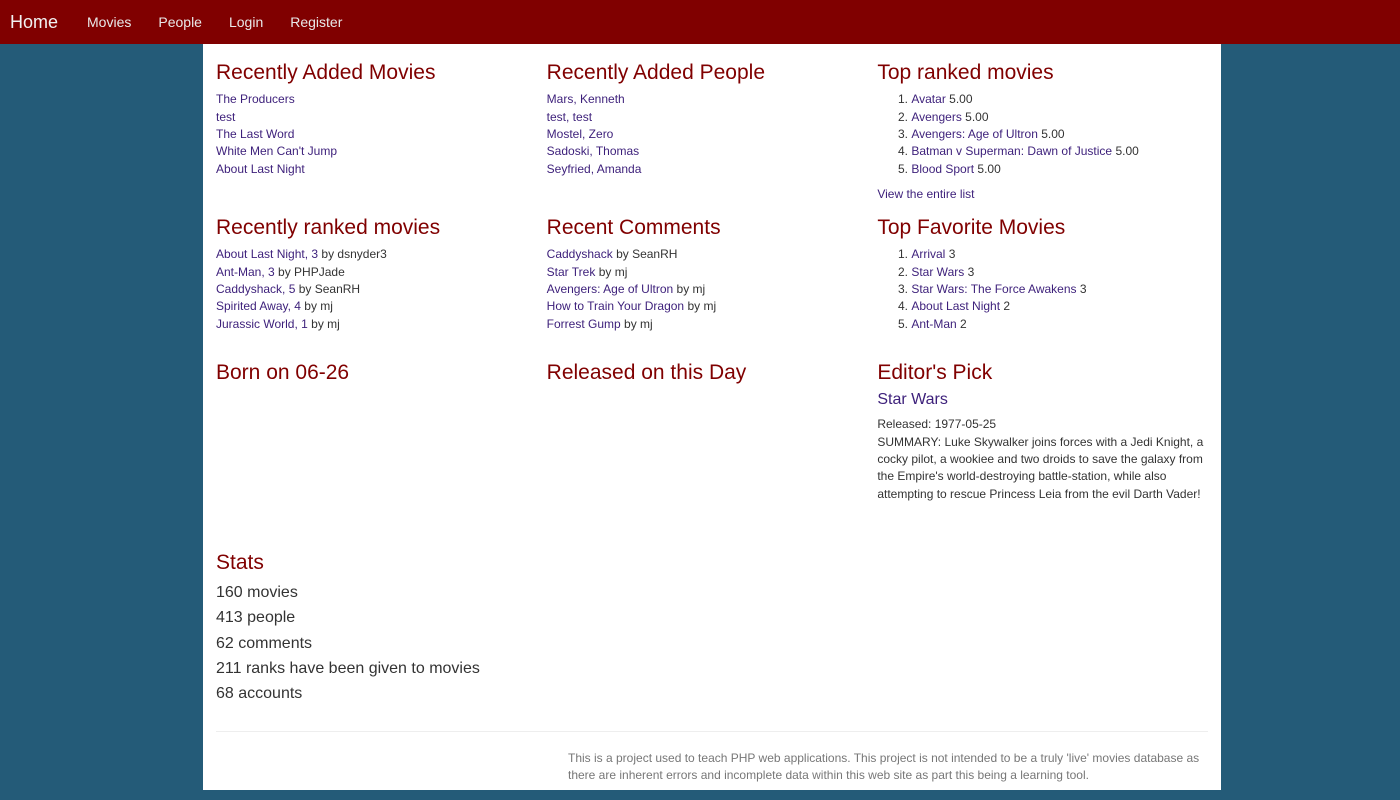 This screenshot has width=1400, height=800. I want to click on editors-pick-title: Star Wars, so click(1042, 400).